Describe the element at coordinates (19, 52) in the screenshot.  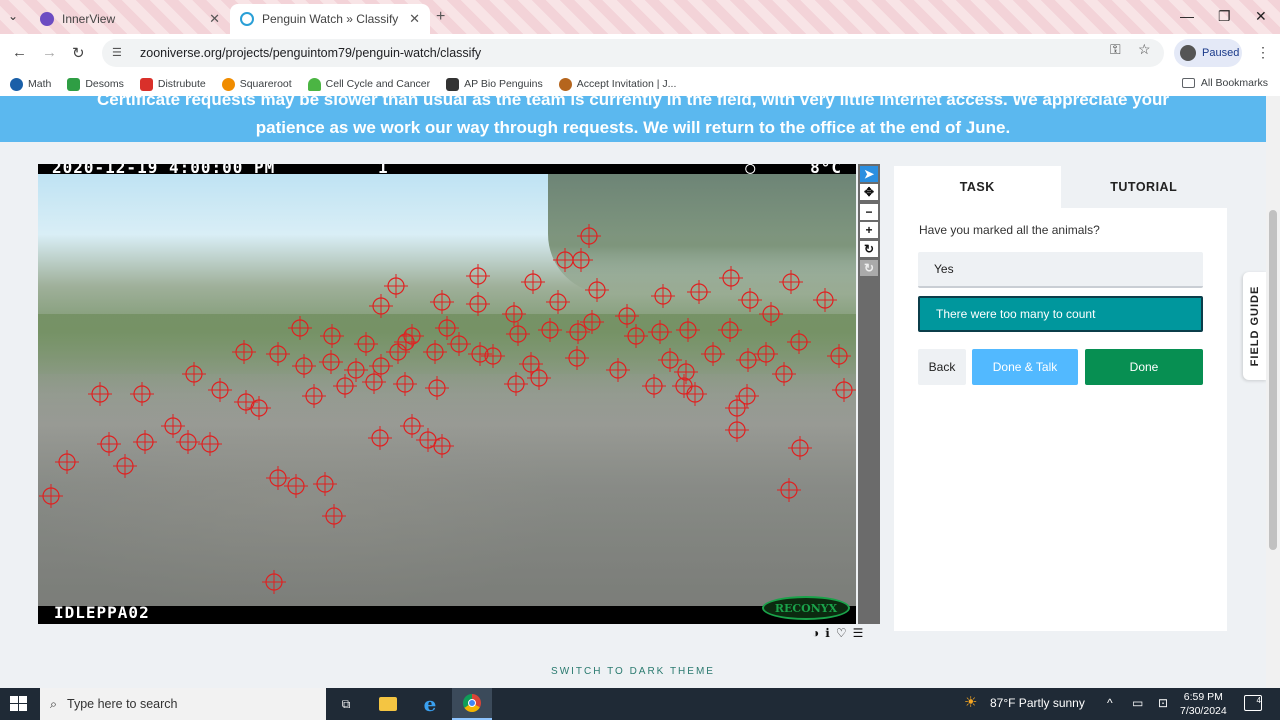
I see `back-icon: ←` at that location.